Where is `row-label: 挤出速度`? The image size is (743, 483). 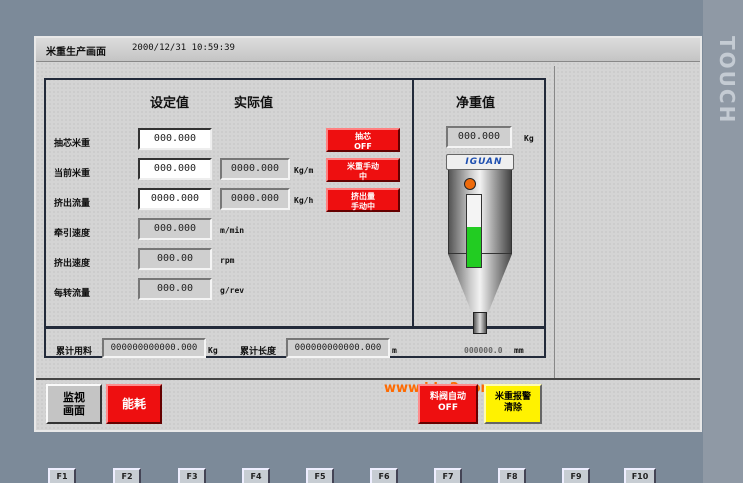 row-label: 挤出速度 is located at coordinates (72, 264).